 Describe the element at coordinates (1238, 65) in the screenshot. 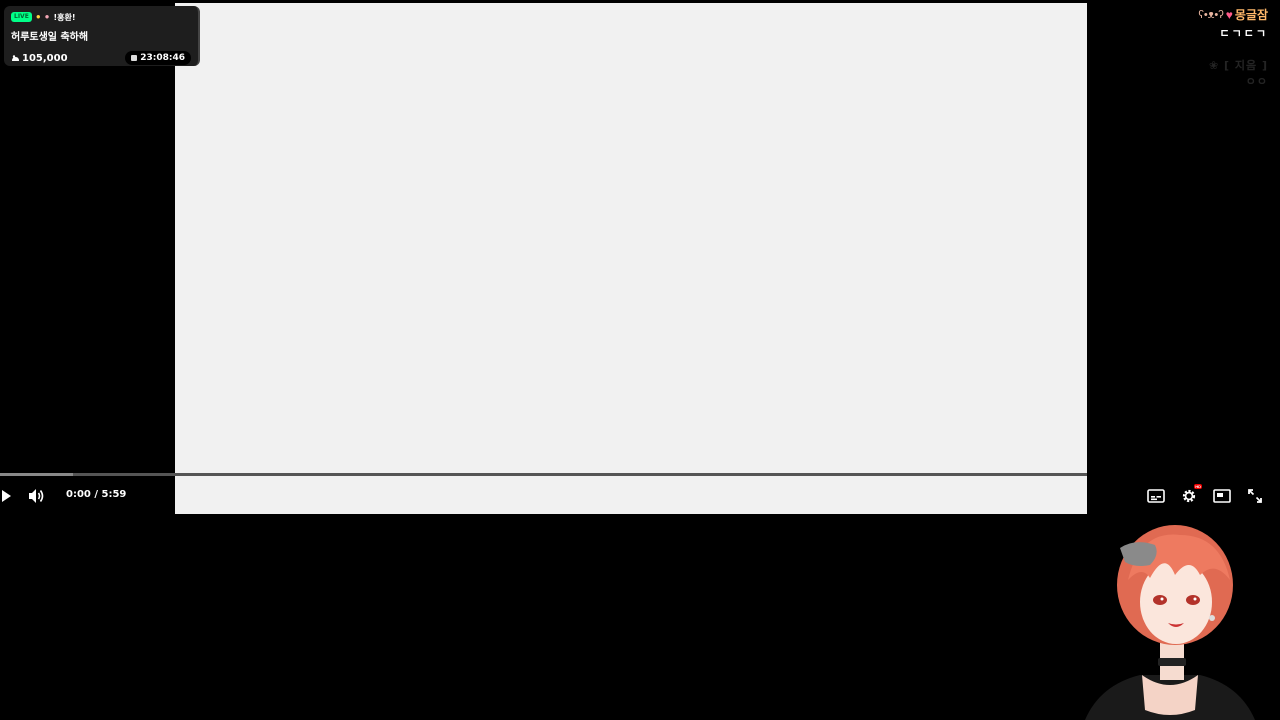

I see `chat-faded-line: ❀ [ 지음 ]` at that location.